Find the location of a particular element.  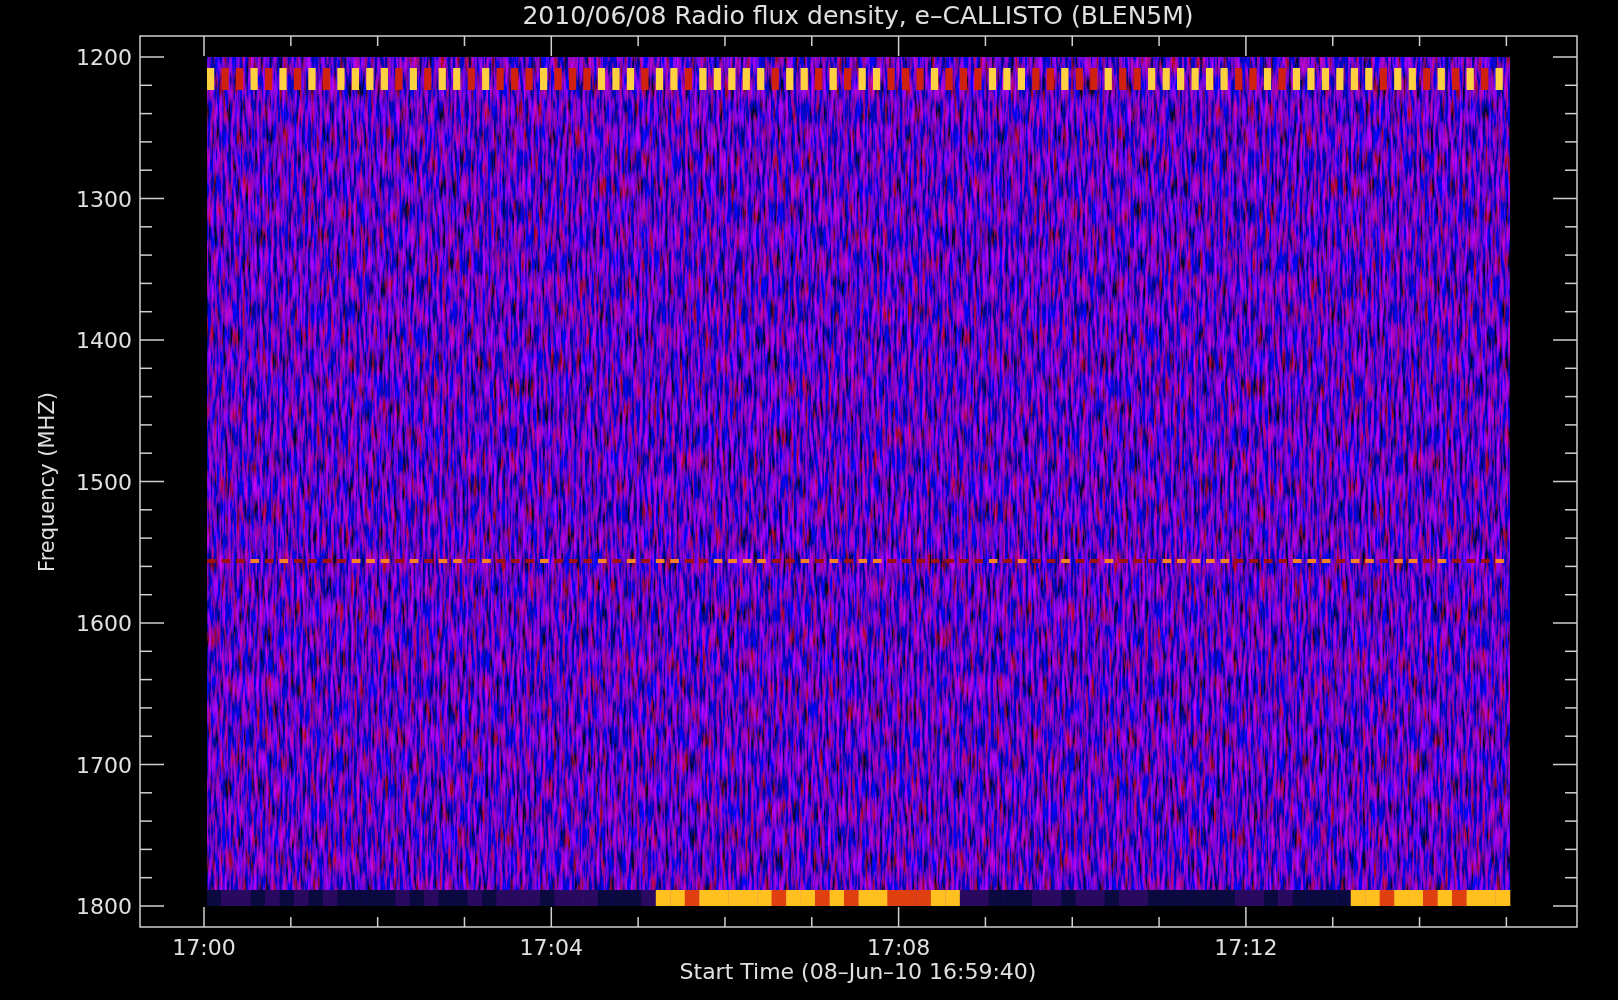

y-tick-label: 1400 is located at coordinates (104, 340).